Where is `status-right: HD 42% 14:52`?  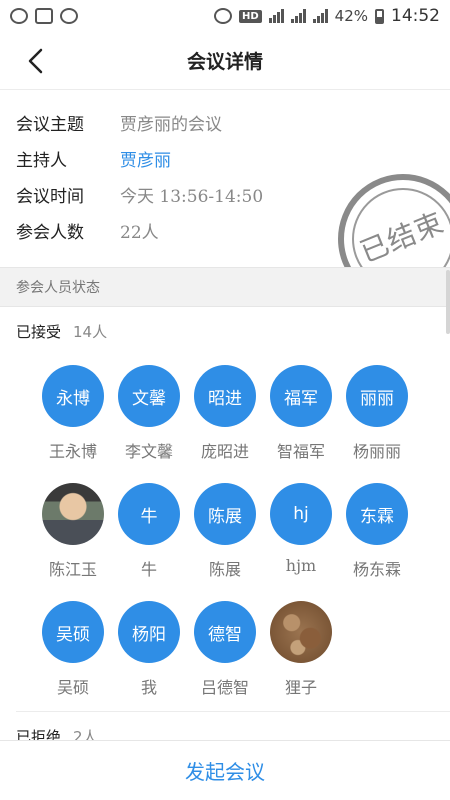
status-right: HD 42% 14:52 is located at coordinates (326, 16).